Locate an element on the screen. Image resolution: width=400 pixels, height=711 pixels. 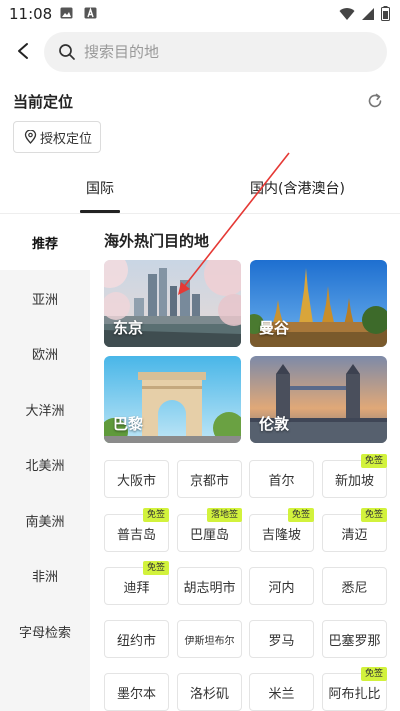
tab-international: 国际 is located at coordinates (100, 188).